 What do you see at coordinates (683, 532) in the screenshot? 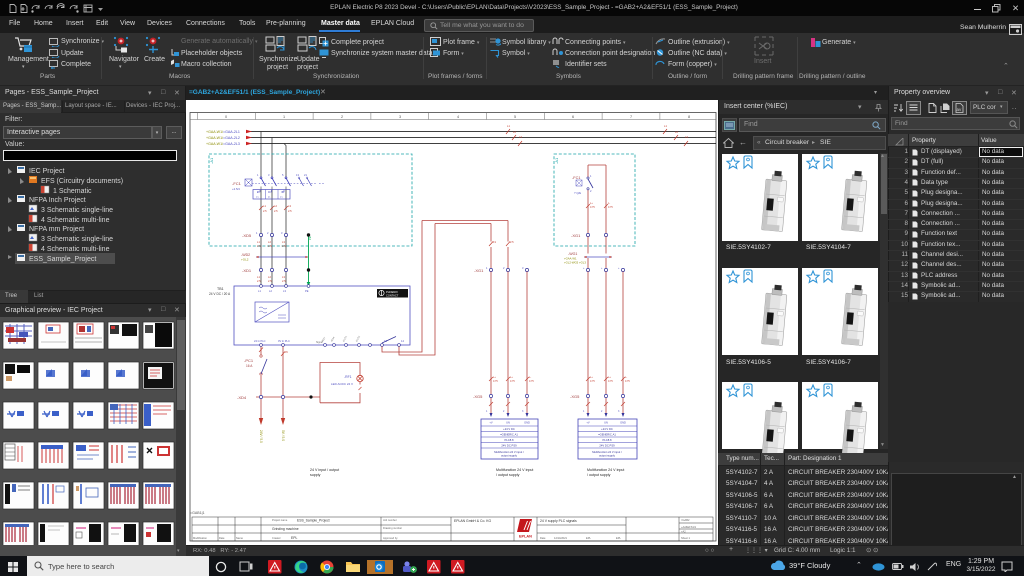
I see `svg-text: +A2` at bounding box center [683, 532].